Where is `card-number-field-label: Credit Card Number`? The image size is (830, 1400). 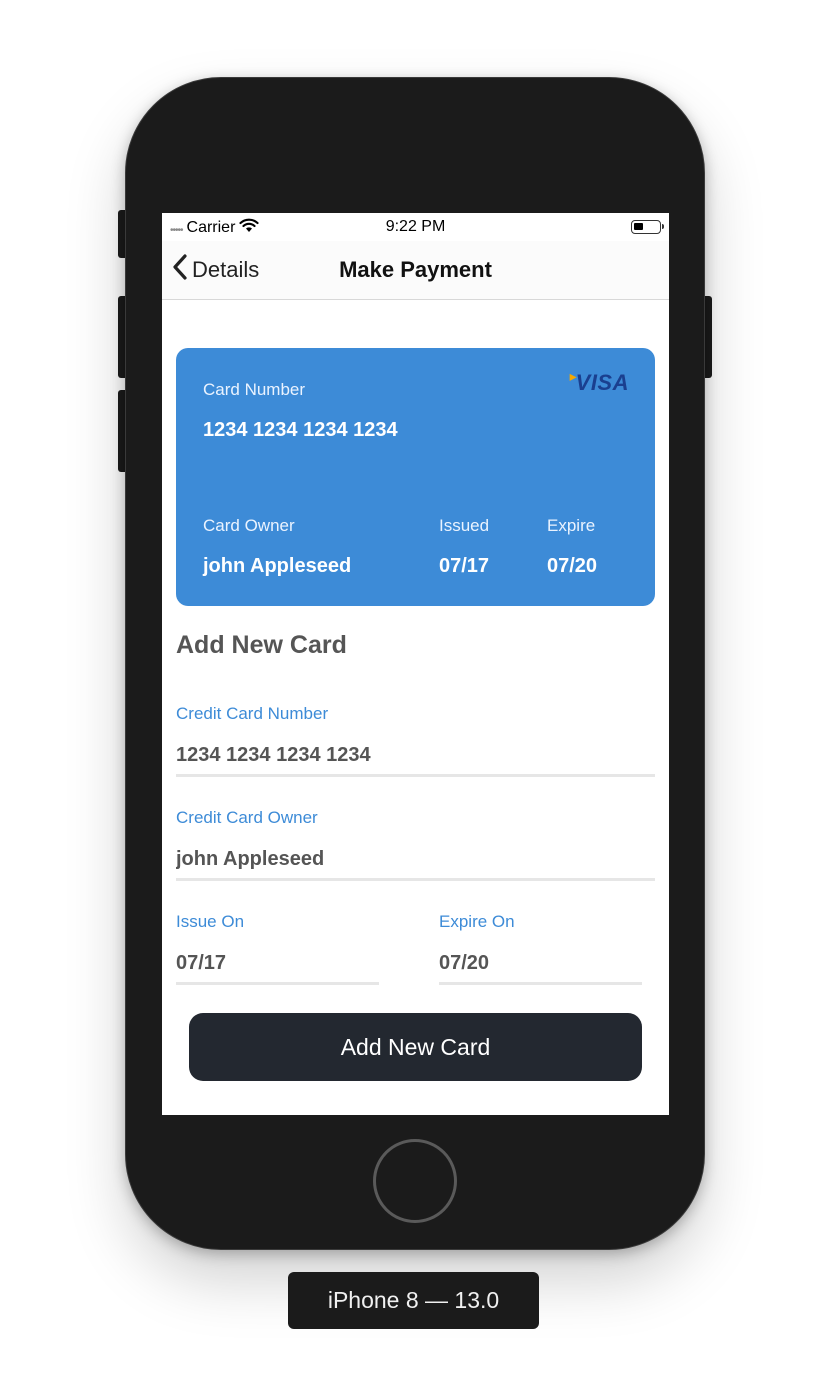 card-number-field-label: Credit Card Number is located at coordinates (252, 713).